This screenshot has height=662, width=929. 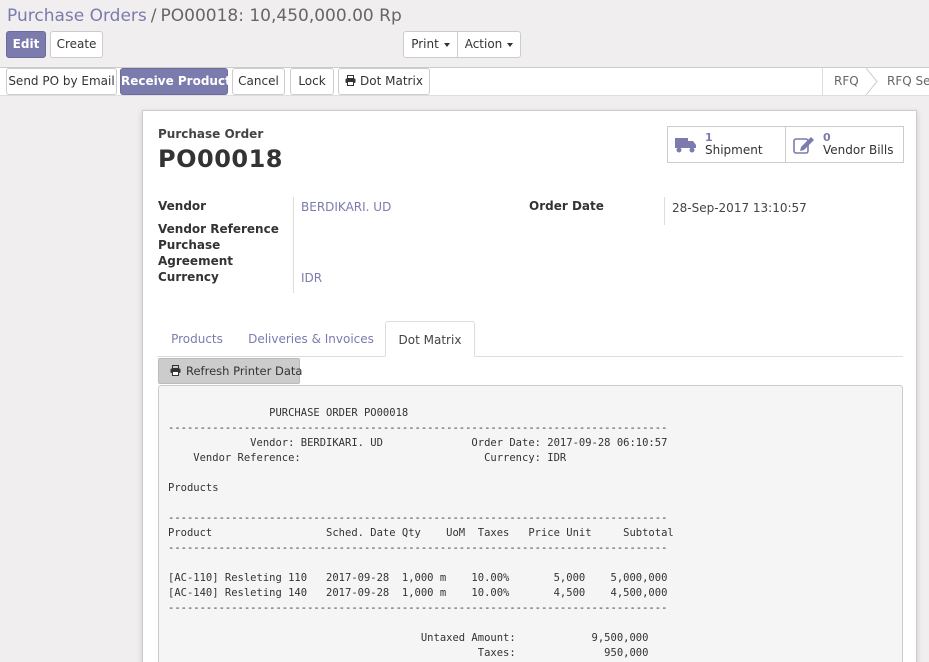 I want to click on currency-field: IDR, so click(x=311, y=278).